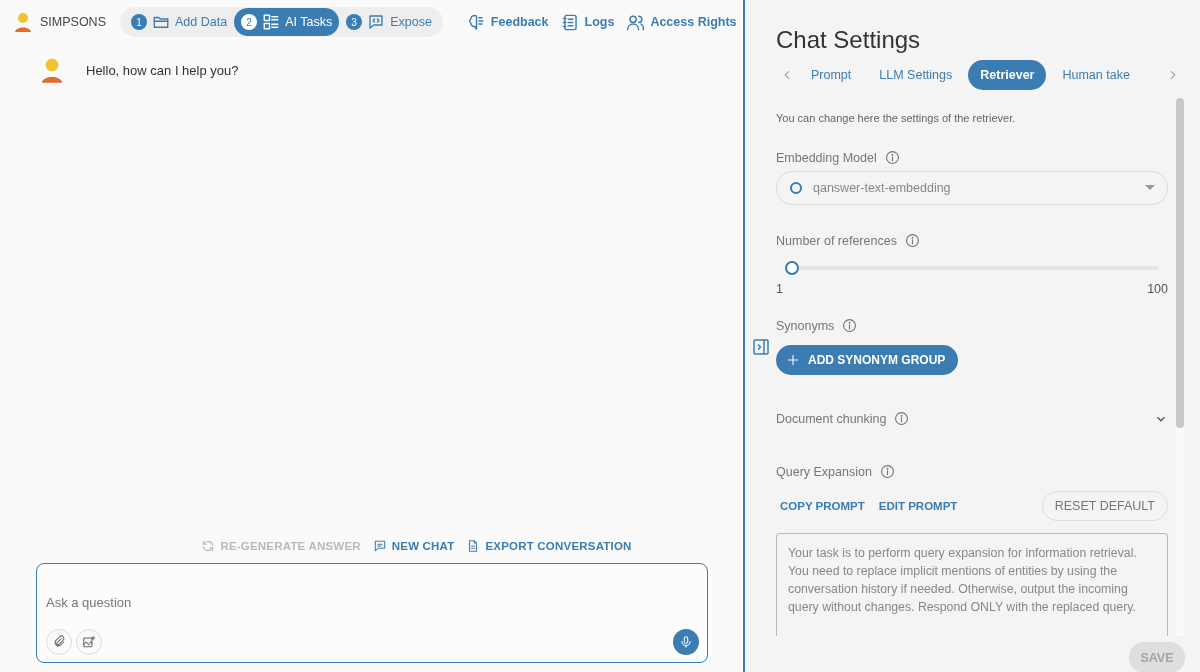  What do you see at coordinates (507, 22) in the screenshot?
I see `nav-link: Feedback` at bounding box center [507, 22].